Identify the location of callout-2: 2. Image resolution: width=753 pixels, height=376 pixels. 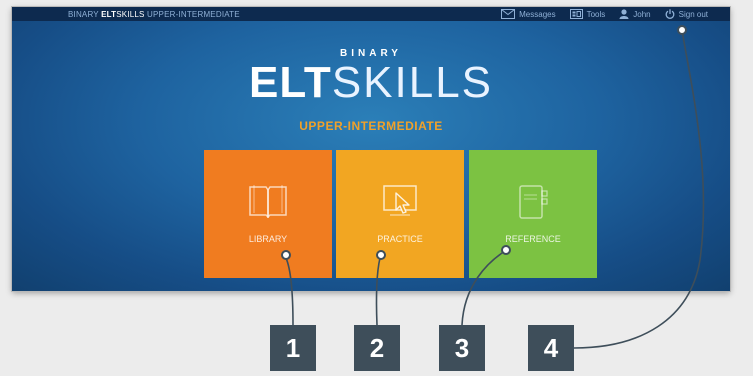
(377, 348).